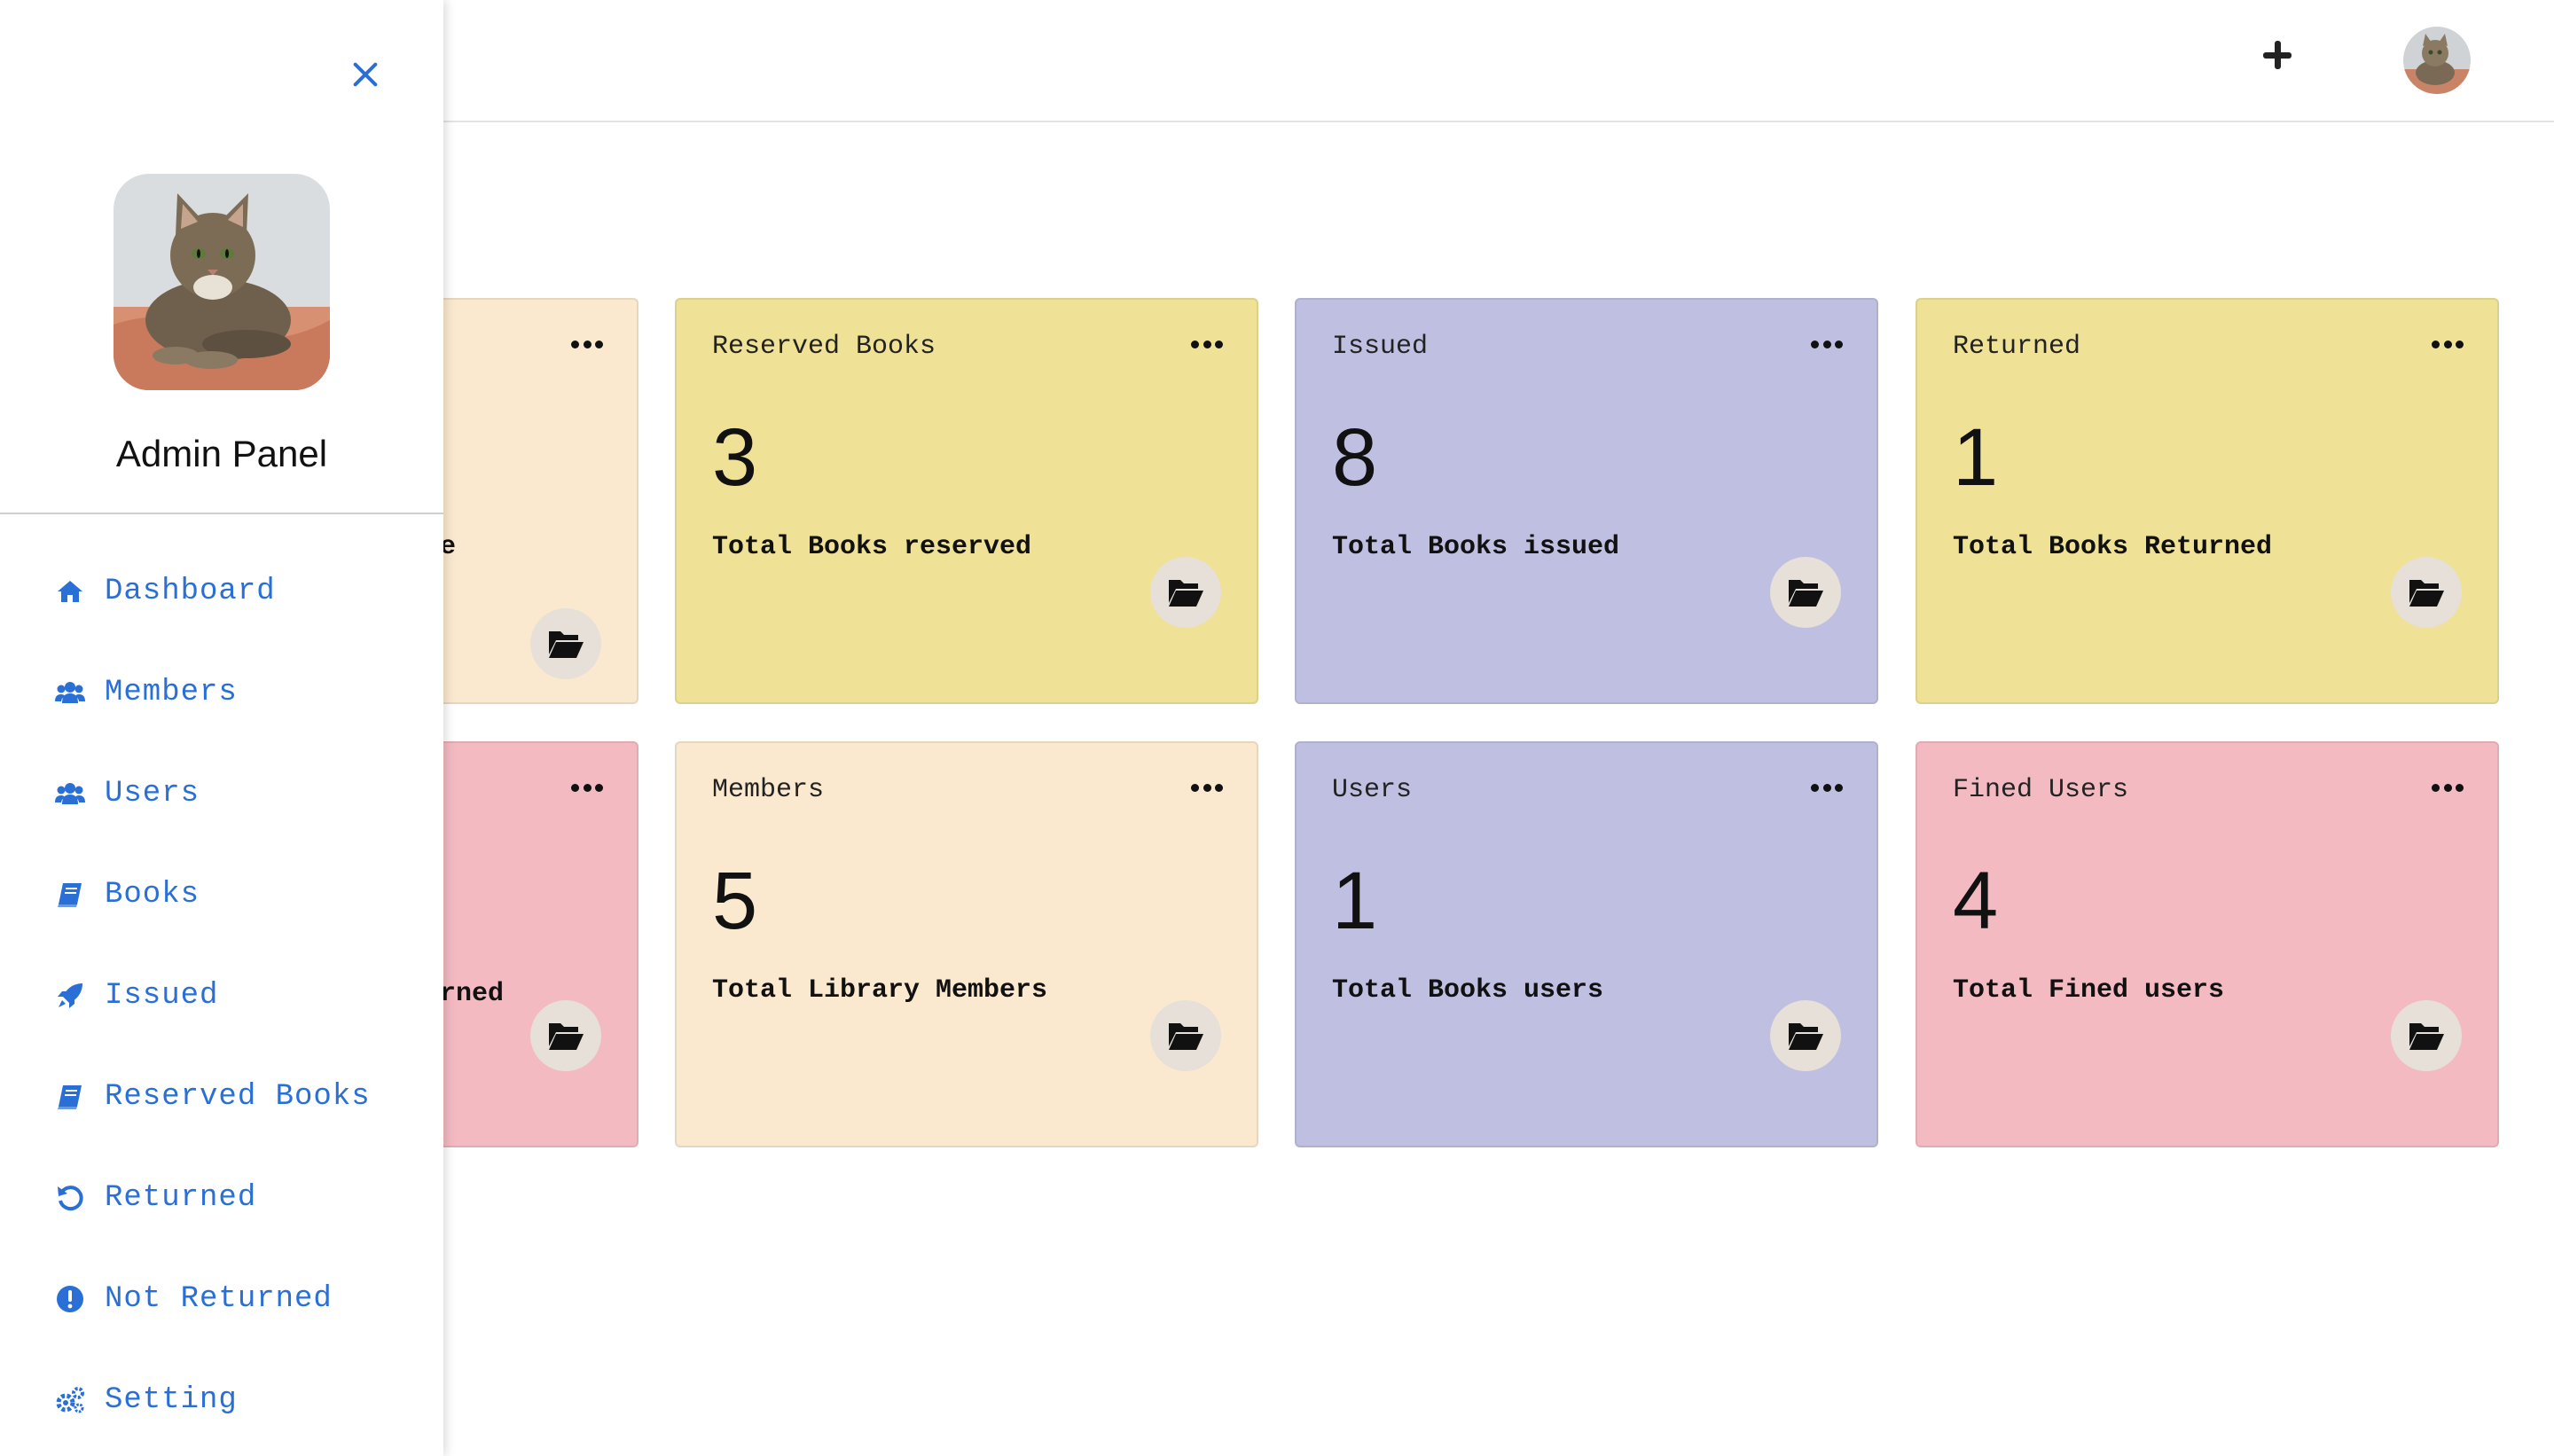 The height and width of the screenshot is (1456, 2554). What do you see at coordinates (72, 996) in the screenshot?
I see `rocket-icon` at bounding box center [72, 996].